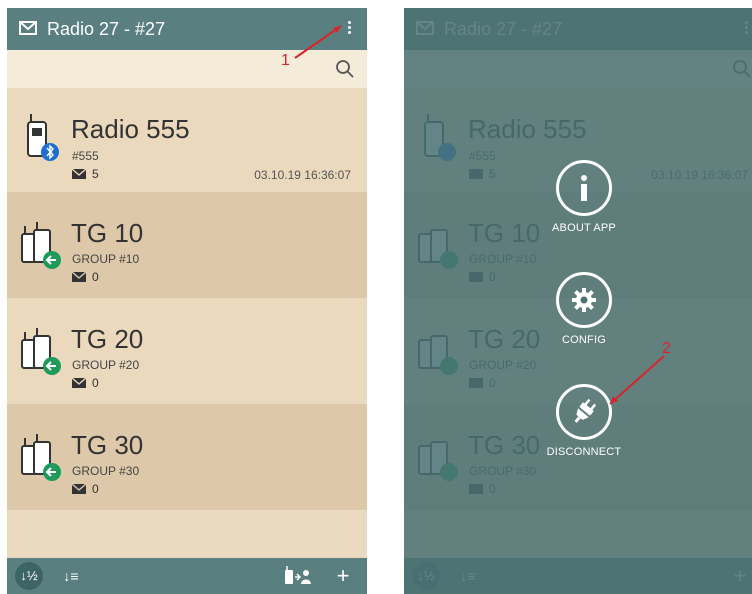  I want to click on message-count: 5, so click(85, 174).